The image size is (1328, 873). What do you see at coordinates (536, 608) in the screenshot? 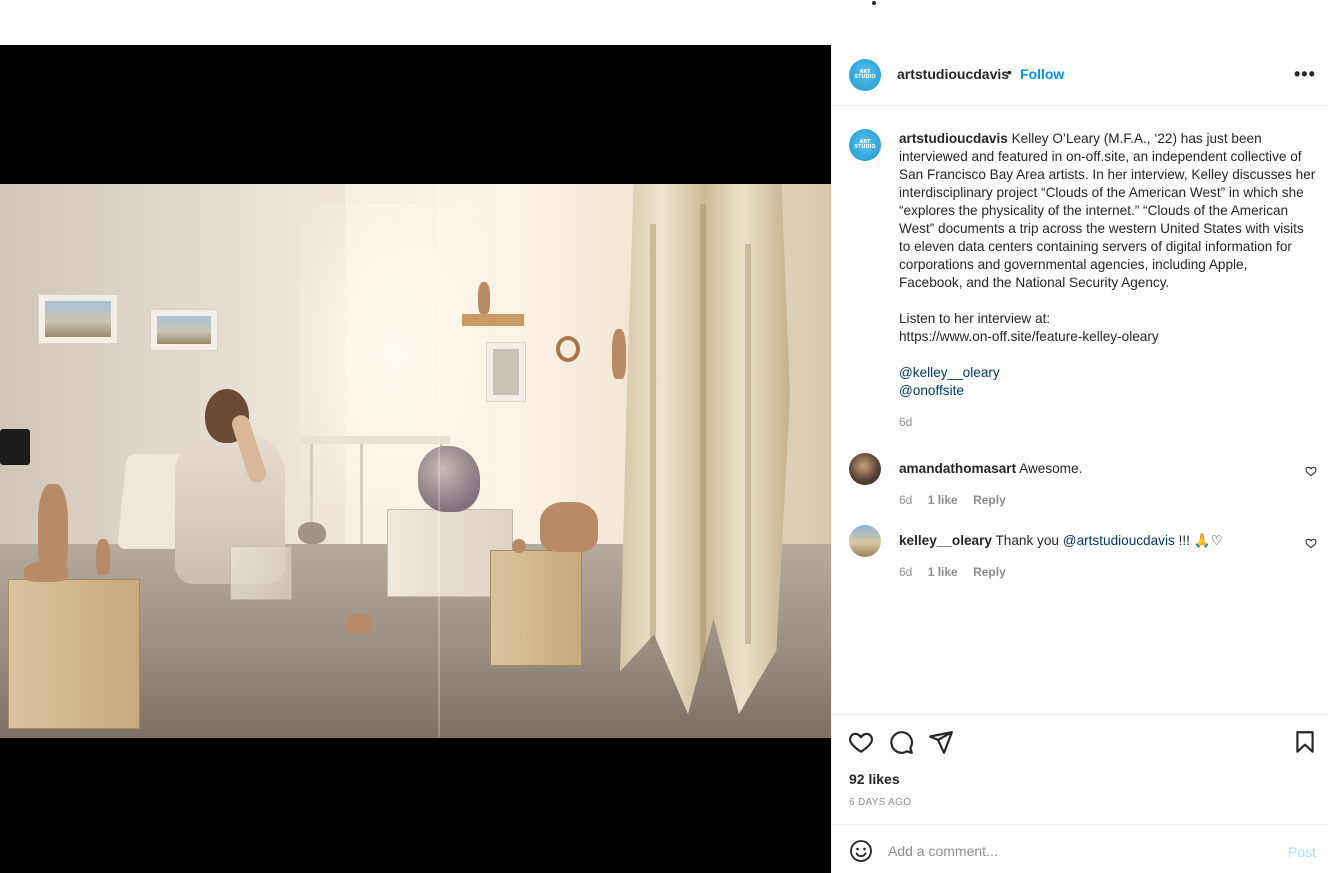
I see `wood-pedestal` at bounding box center [536, 608].